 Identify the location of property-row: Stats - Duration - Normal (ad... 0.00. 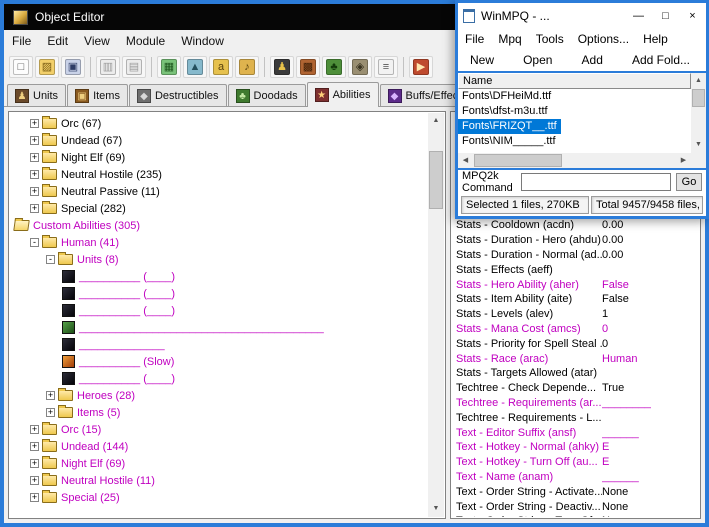
(575, 255).